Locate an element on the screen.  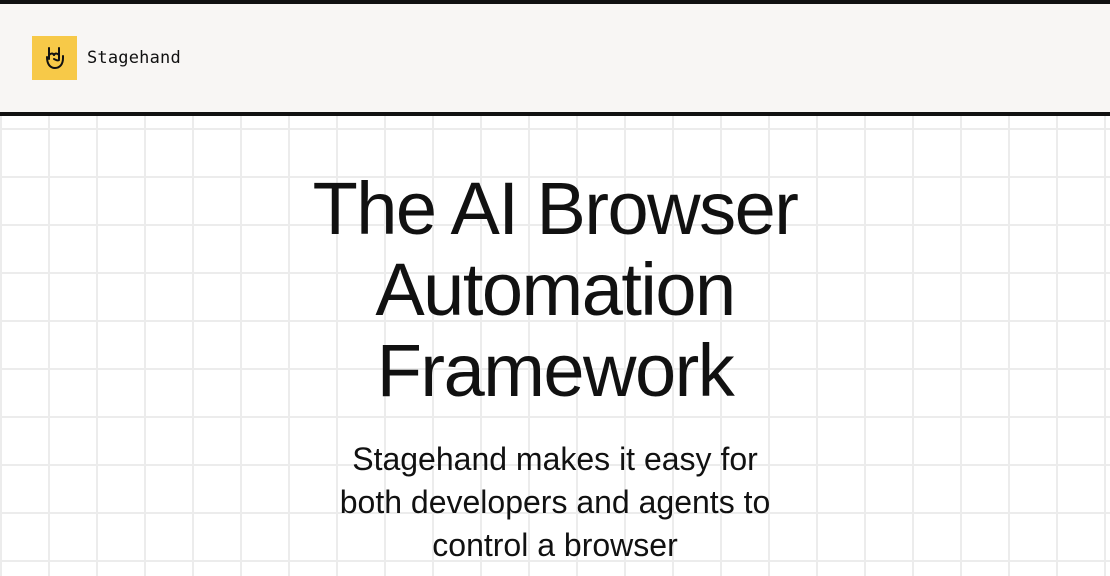
hero-subtitle-line: both developers and agents to is located at coordinates (555, 502).